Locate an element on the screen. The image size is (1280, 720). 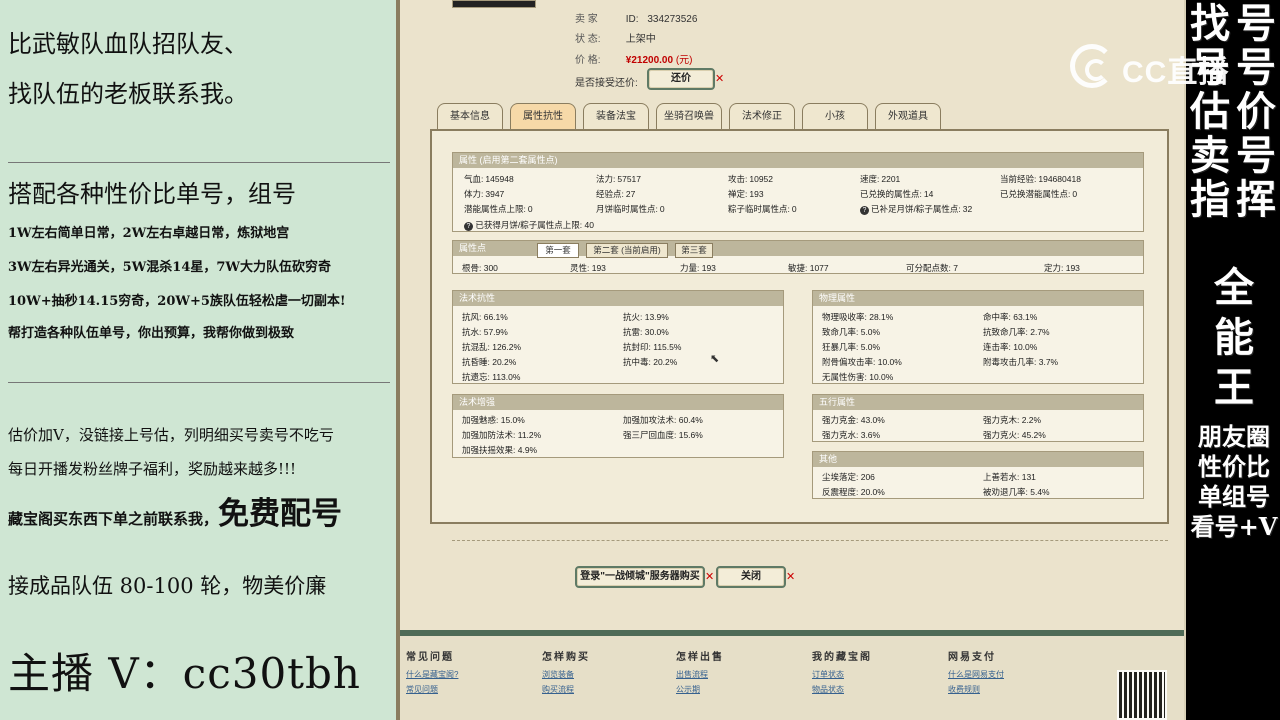
footer-link: 物品状态 is located at coordinates (842, 689).